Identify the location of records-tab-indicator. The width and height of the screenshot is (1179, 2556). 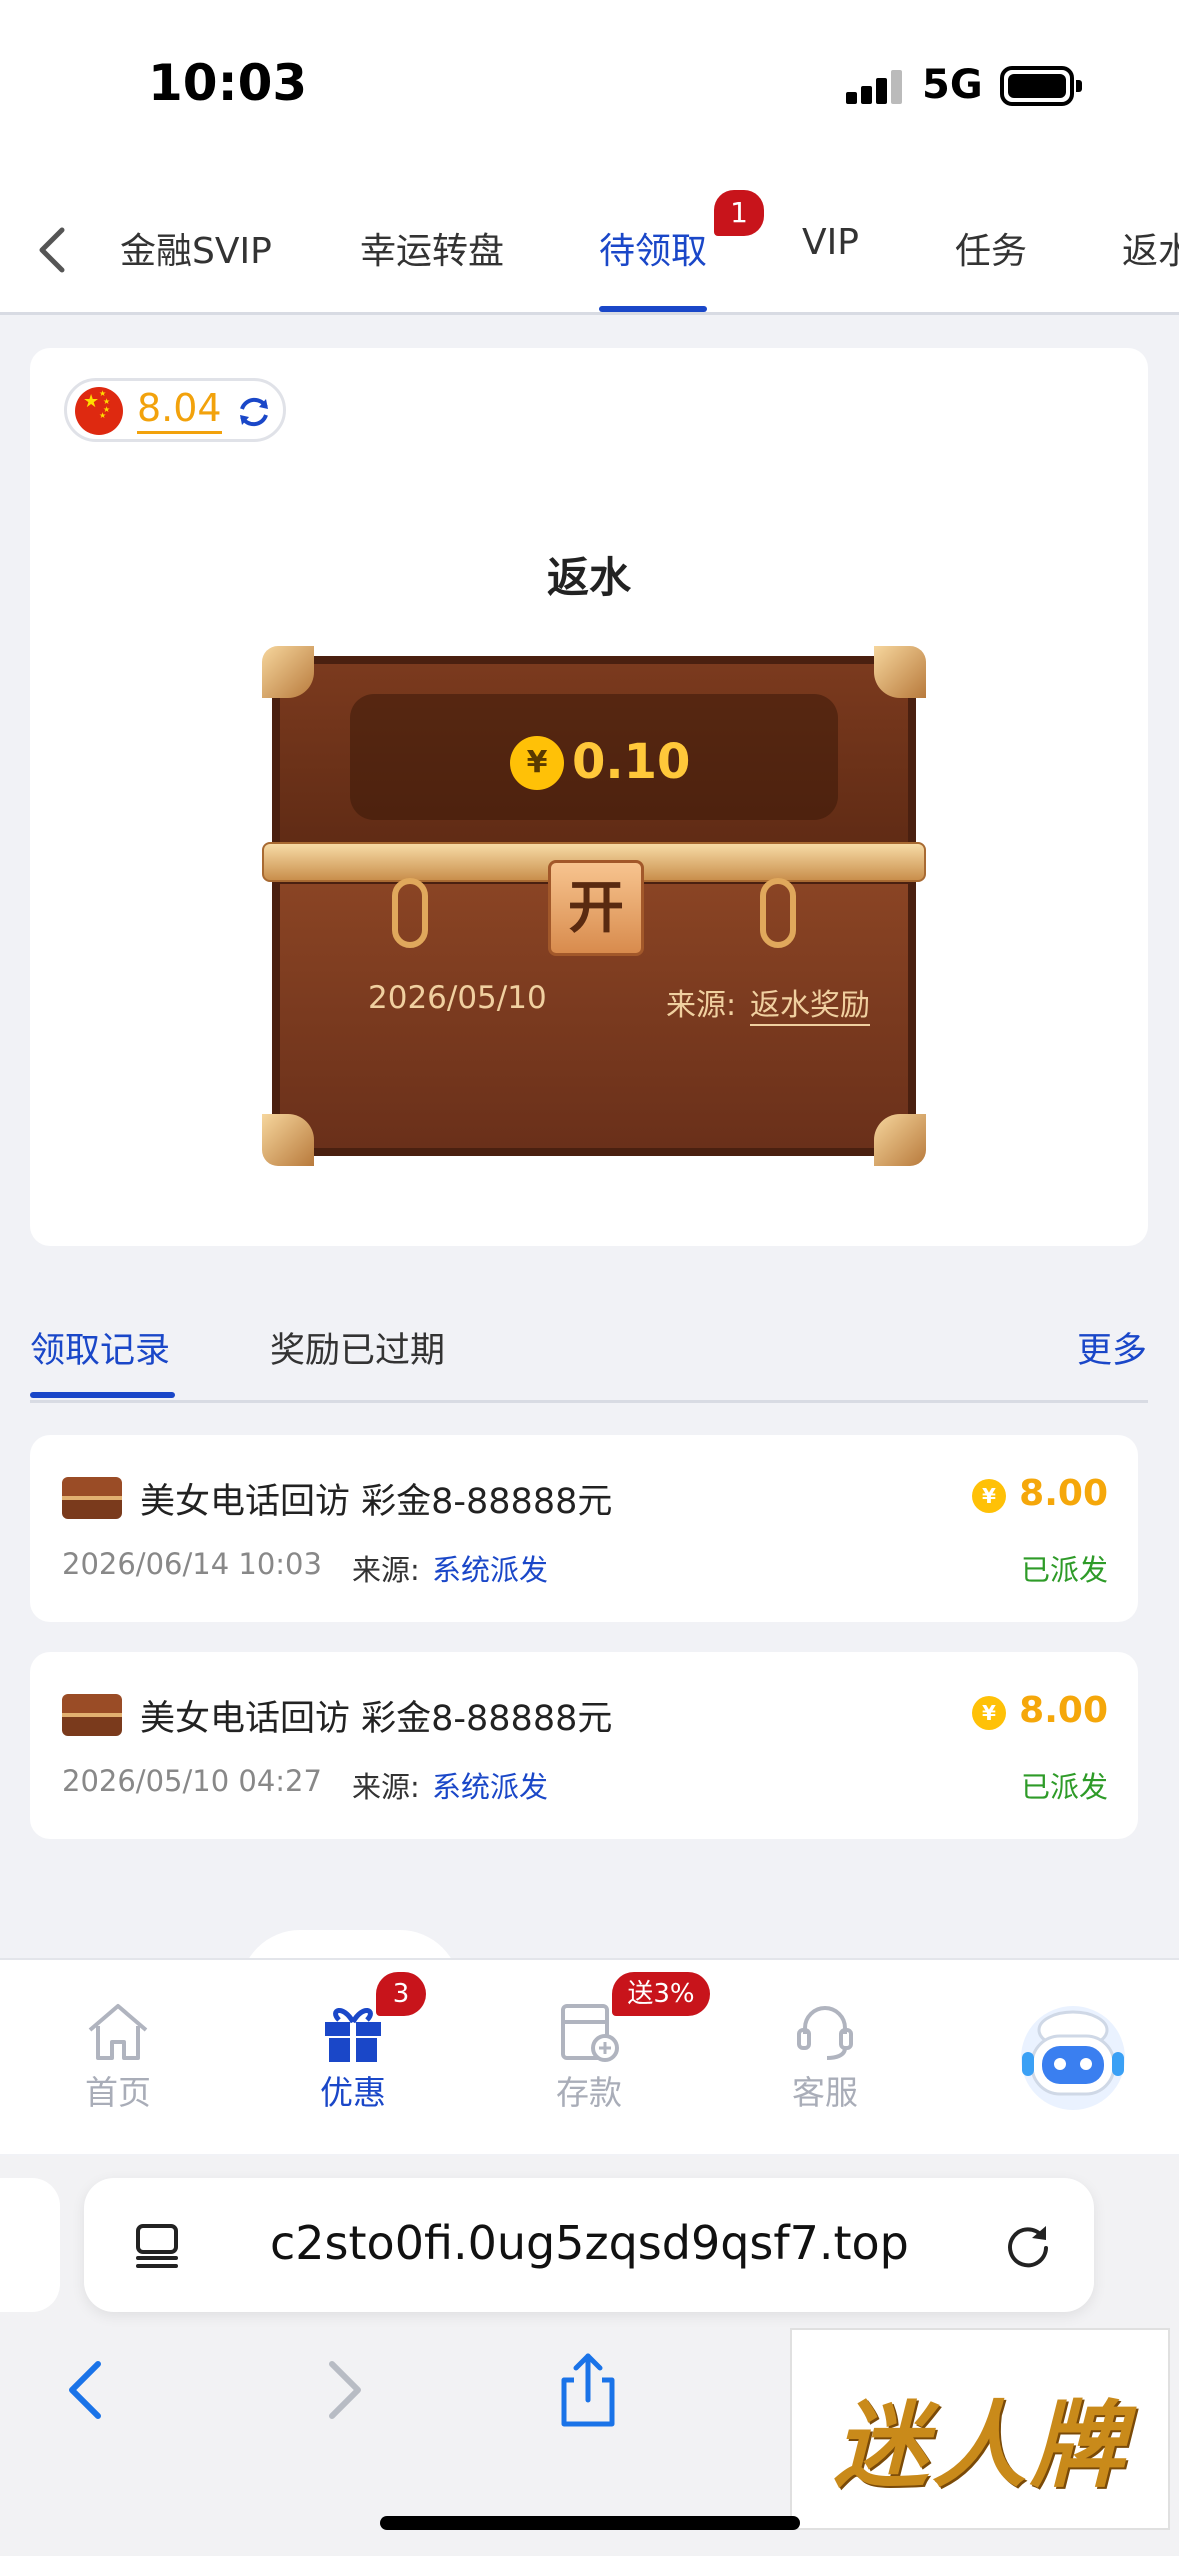
(102, 1395).